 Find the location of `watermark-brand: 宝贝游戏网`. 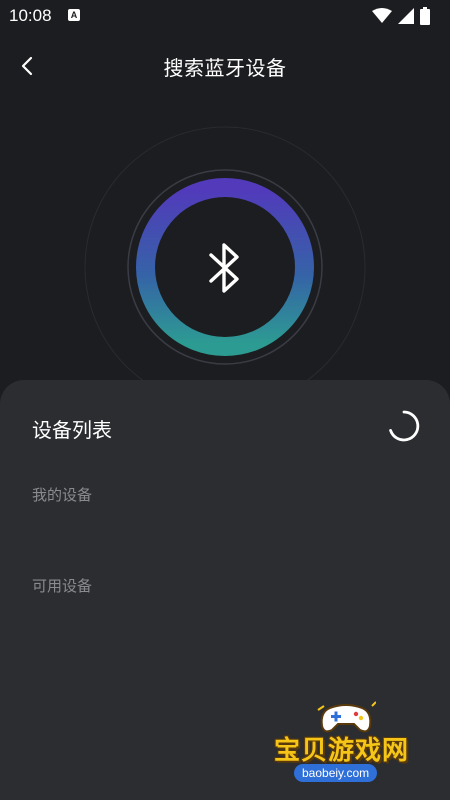

watermark-brand: 宝贝游戏网 is located at coordinates (342, 751).